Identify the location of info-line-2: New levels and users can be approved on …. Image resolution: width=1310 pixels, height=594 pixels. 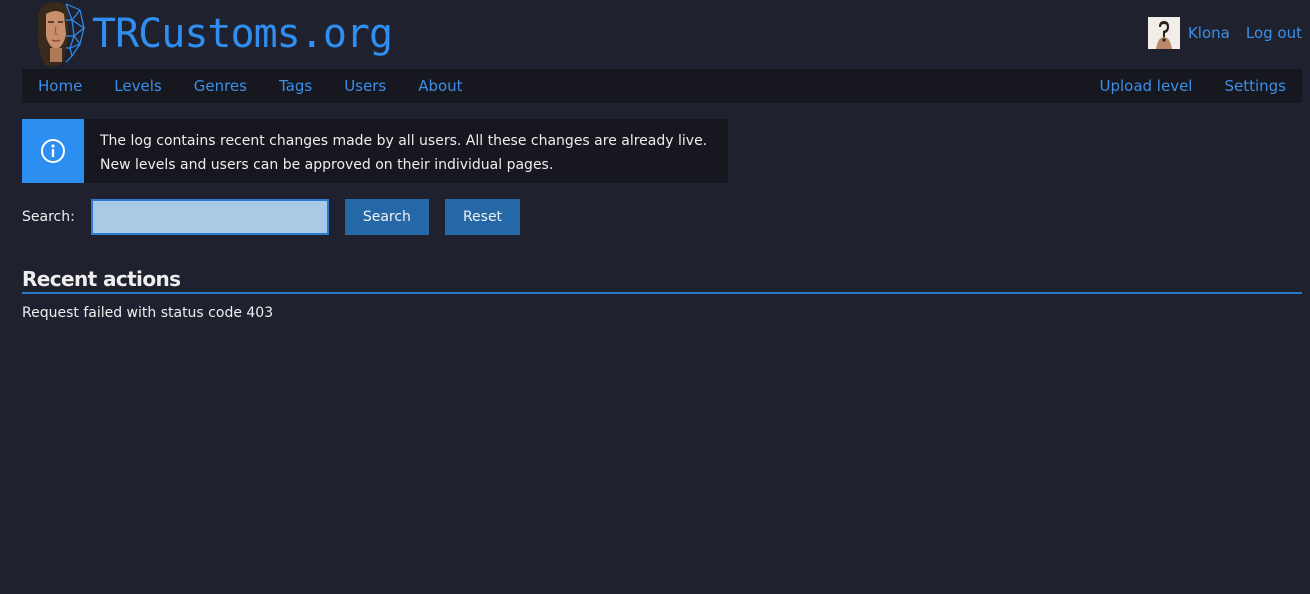
(327, 165).